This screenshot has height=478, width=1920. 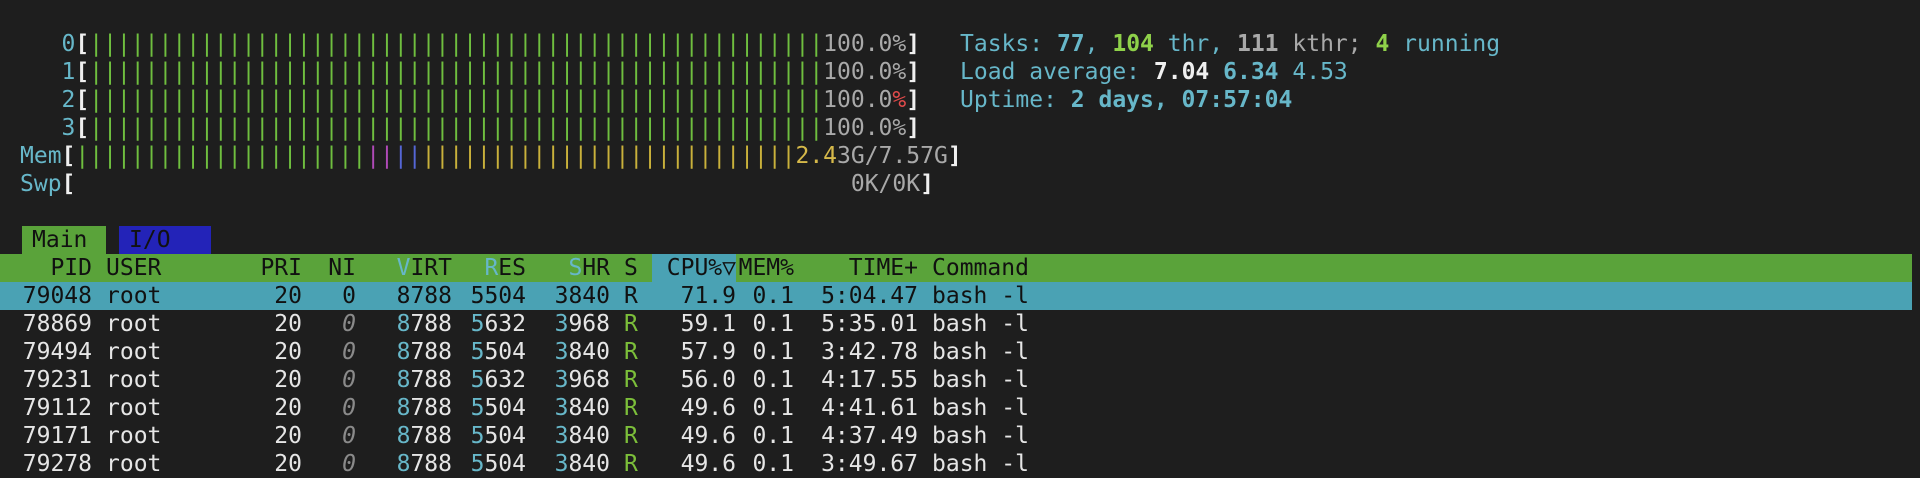 I want to click on column-time: TIME+, so click(x=865, y=268).